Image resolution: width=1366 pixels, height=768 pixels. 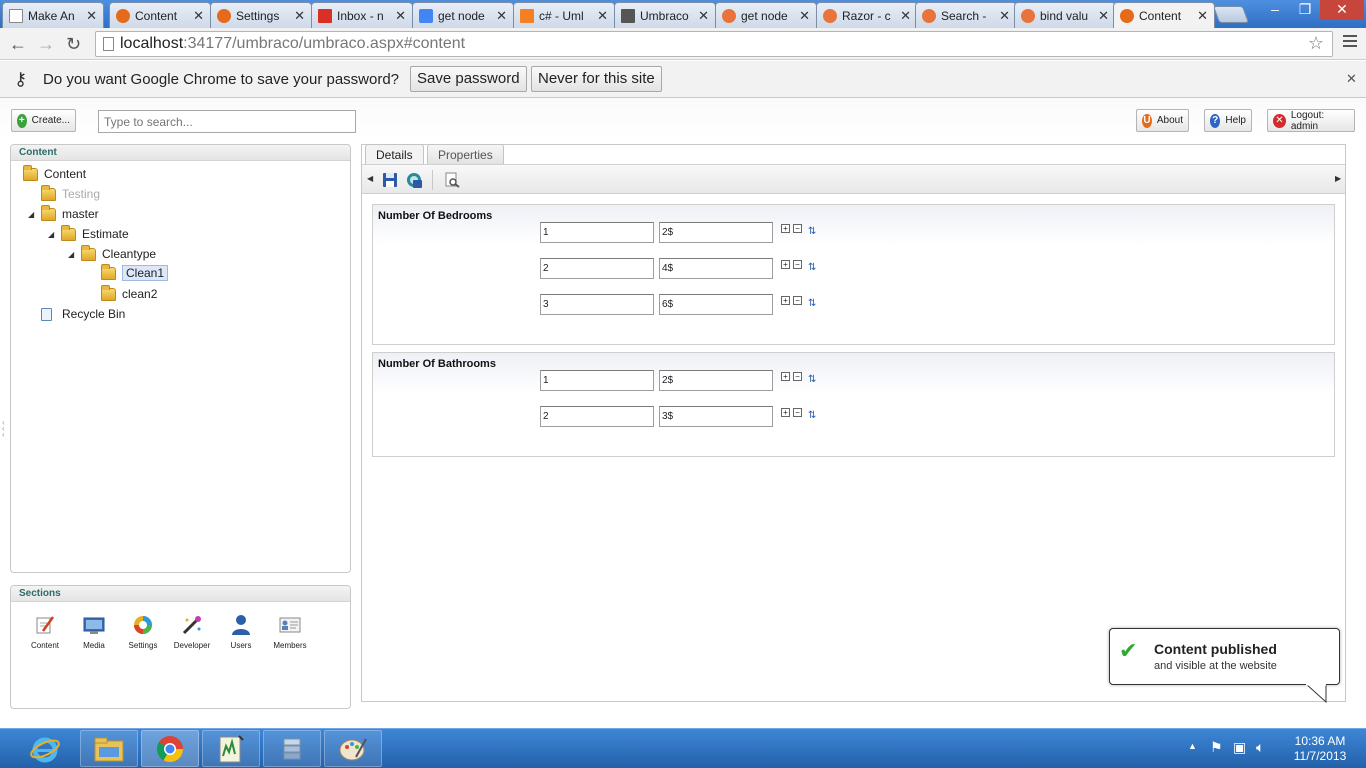 What do you see at coordinates (1311, 120) in the screenshot?
I see `logout-button: ✕ Logout: admin` at bounding box center [1311, 120].